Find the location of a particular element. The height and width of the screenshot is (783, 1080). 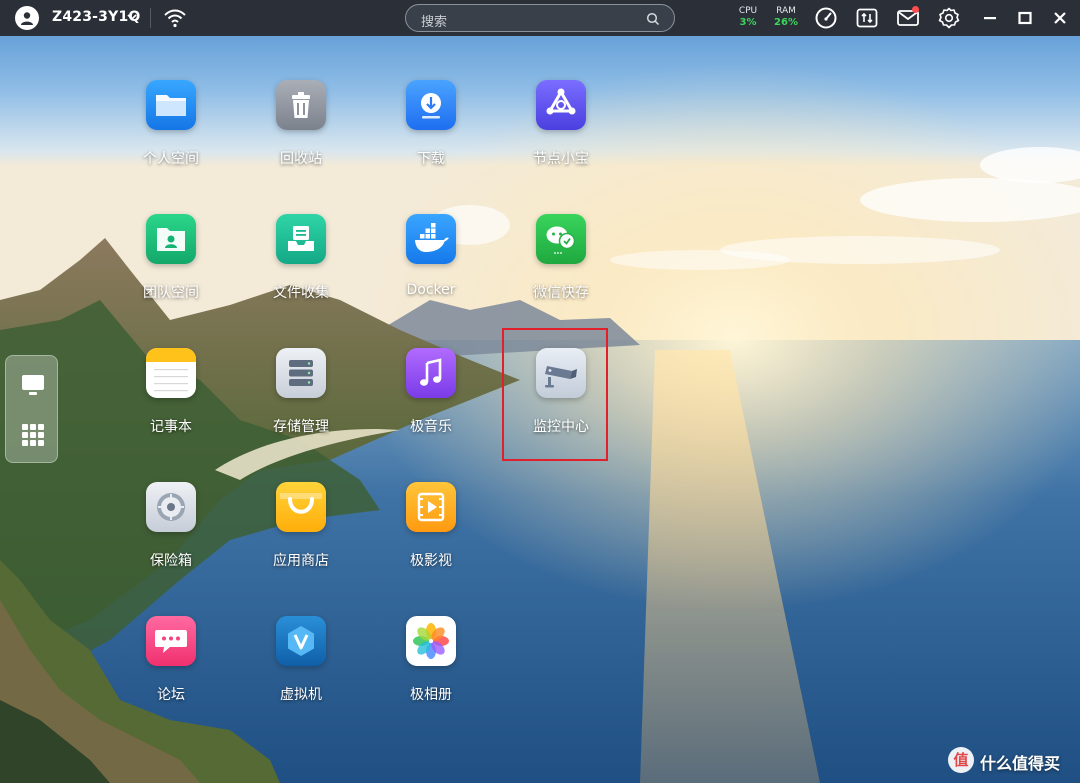

search-placeholder: 搜索 is located at coordinates (434, 22).